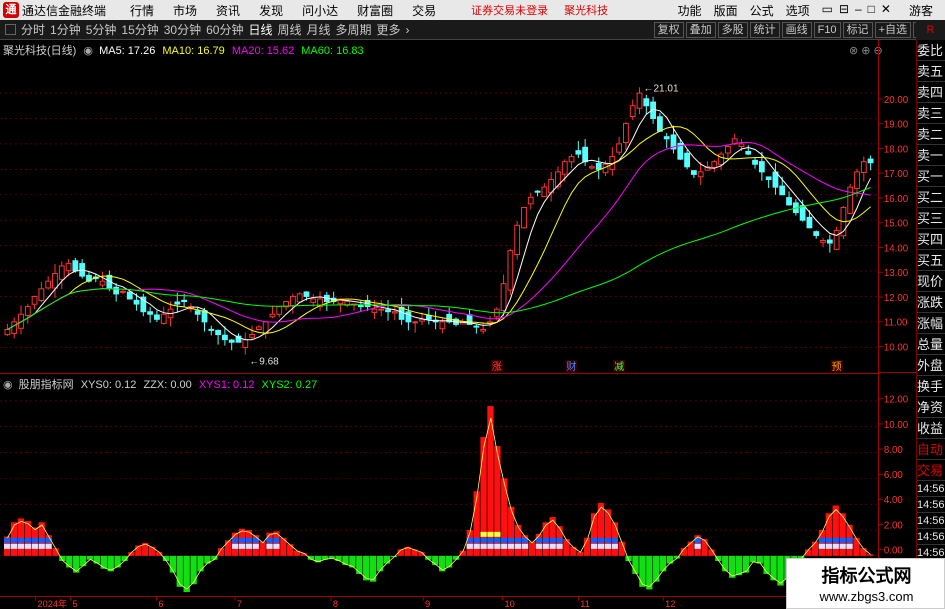 The image size is (945, 609). I want to click on menu-layout: 版面, so click(726, 10).